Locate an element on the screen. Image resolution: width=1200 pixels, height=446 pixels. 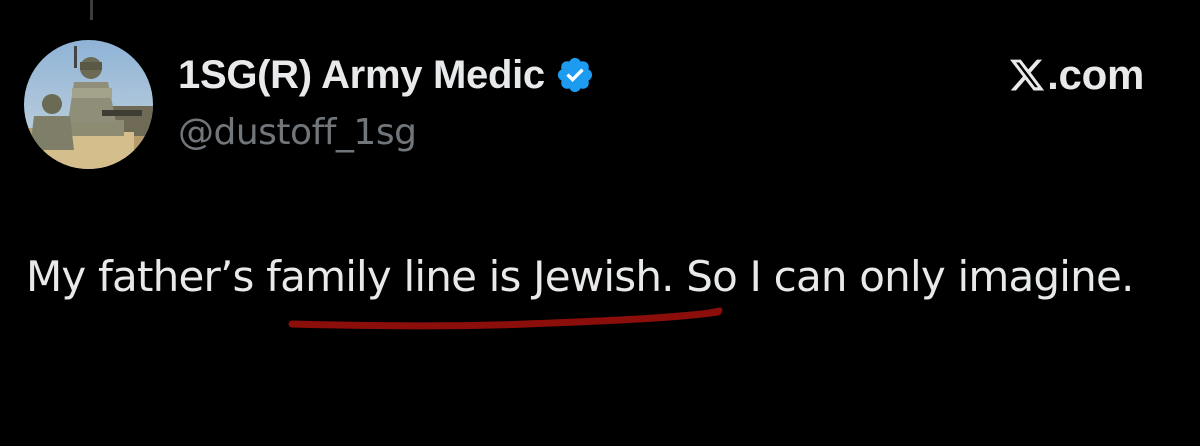
avatar is located at coordinates (88, 104).